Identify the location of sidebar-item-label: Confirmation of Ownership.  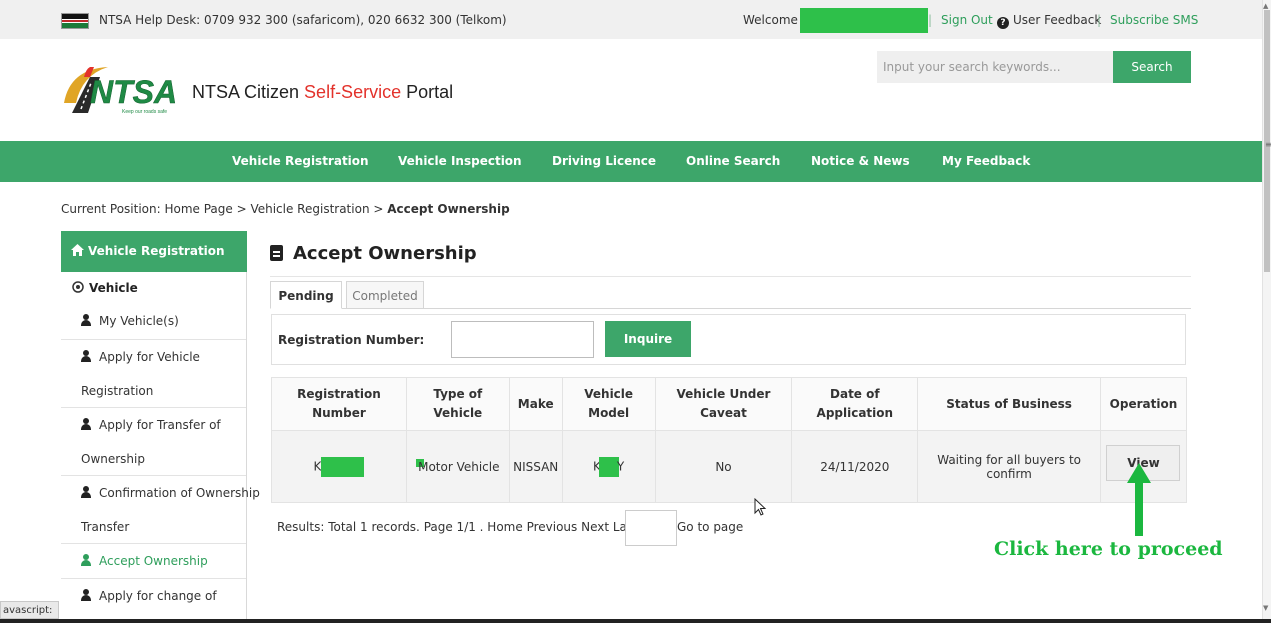
(179, 493).